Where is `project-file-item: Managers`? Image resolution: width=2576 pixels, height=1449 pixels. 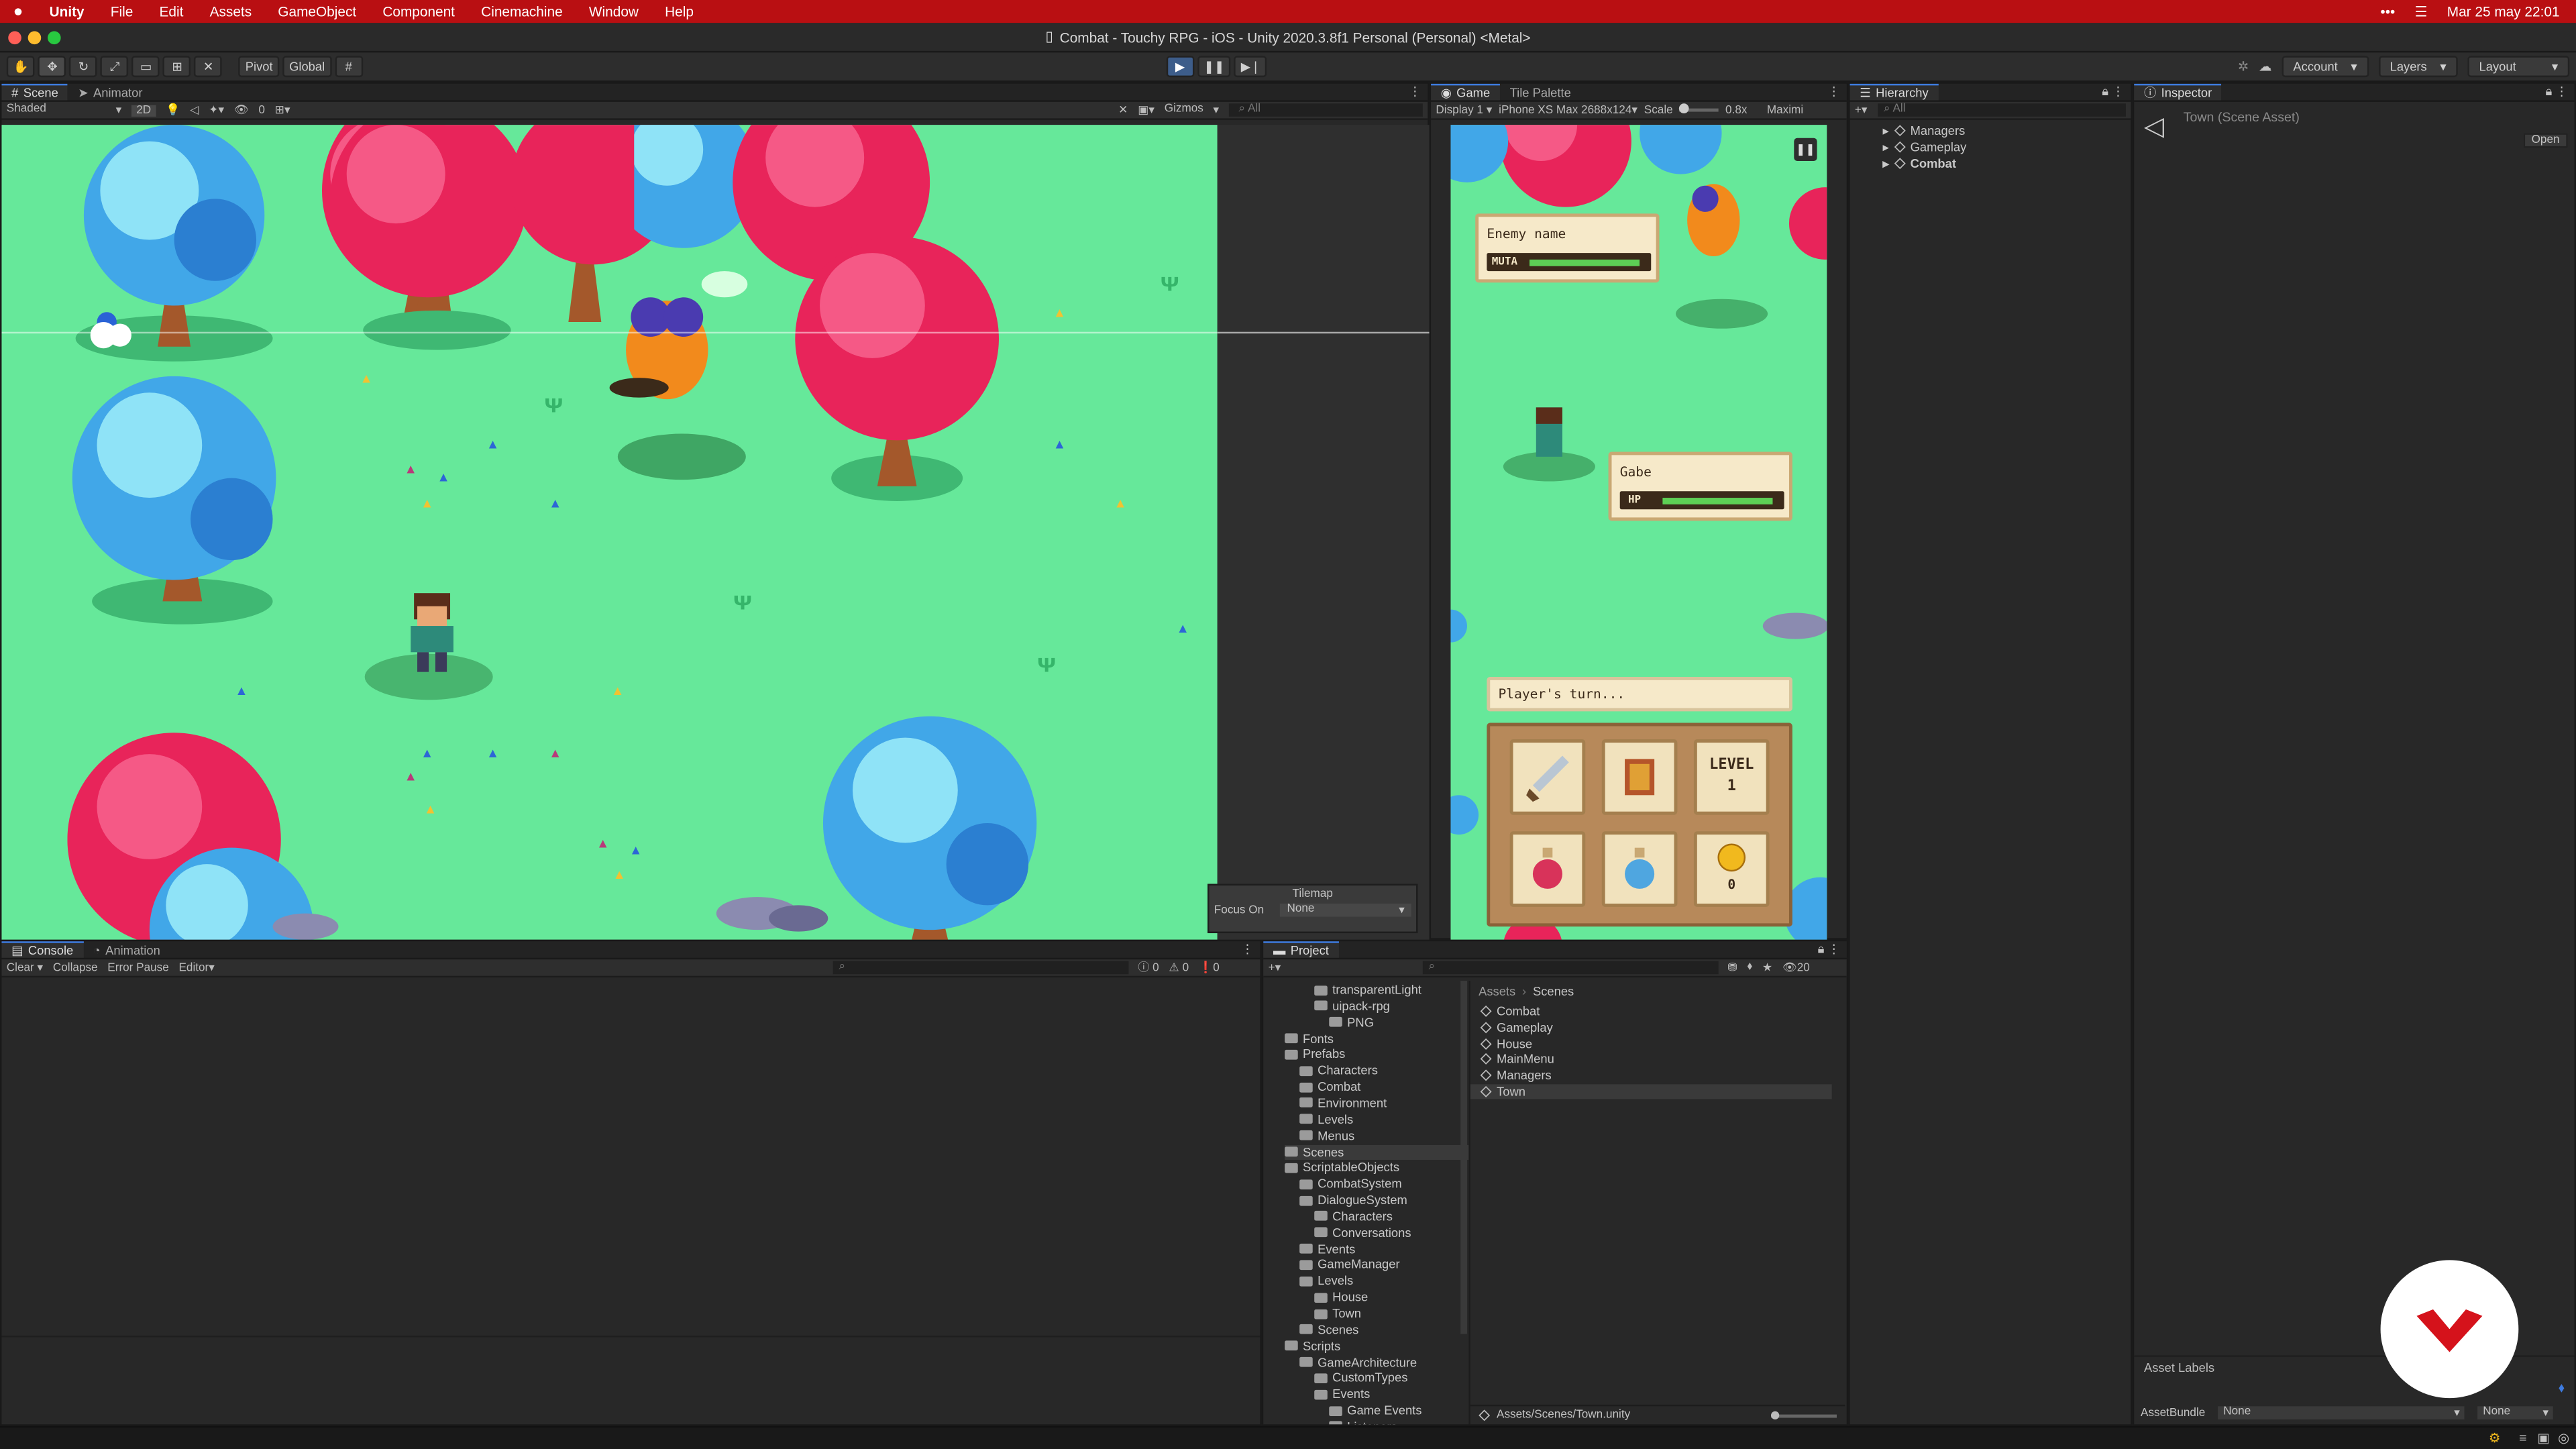 project-file-item: Managers is located at coordinates (1516, 1075).